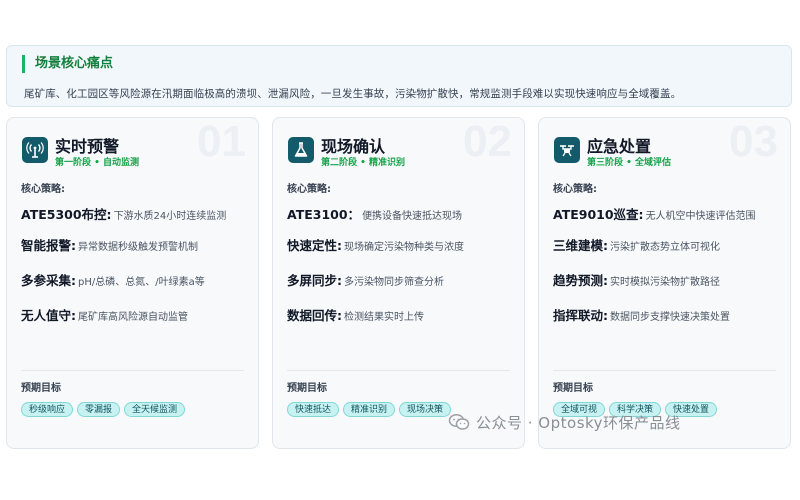 This screenshot has width=800, height=500. What do you see at coordinates (487, 141) in the screenshot?
I see `card-number: 02` at bounding box center [487, 141].